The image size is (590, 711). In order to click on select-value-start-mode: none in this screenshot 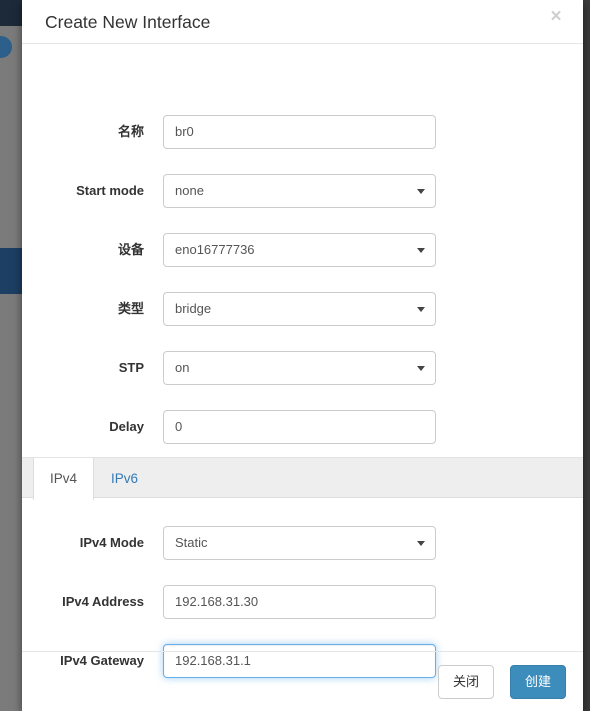, I will do `click(299, 191)`.